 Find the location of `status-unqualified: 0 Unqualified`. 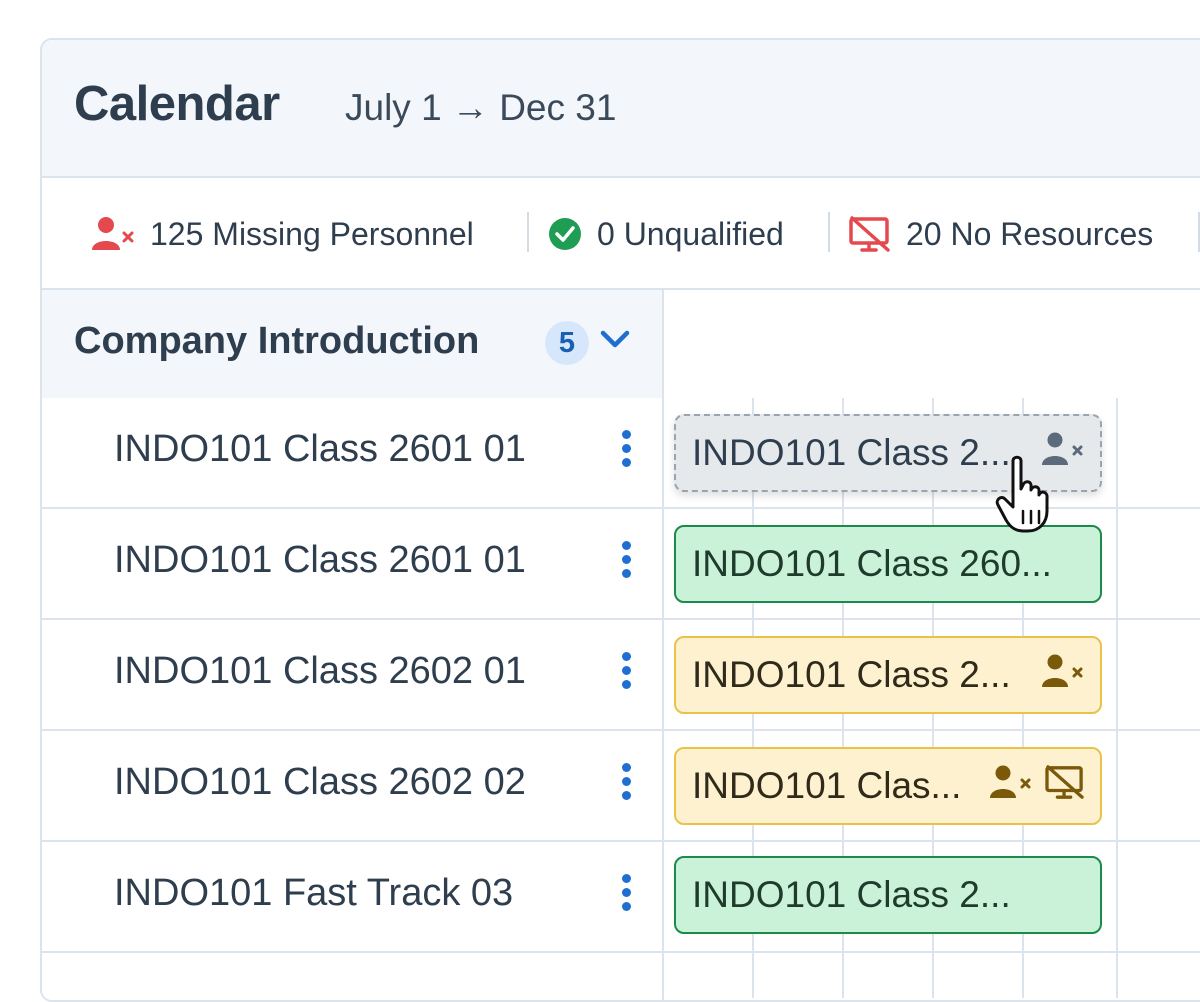

status-unqualified: 0 Unqualified is located at coordinates (665, 234).